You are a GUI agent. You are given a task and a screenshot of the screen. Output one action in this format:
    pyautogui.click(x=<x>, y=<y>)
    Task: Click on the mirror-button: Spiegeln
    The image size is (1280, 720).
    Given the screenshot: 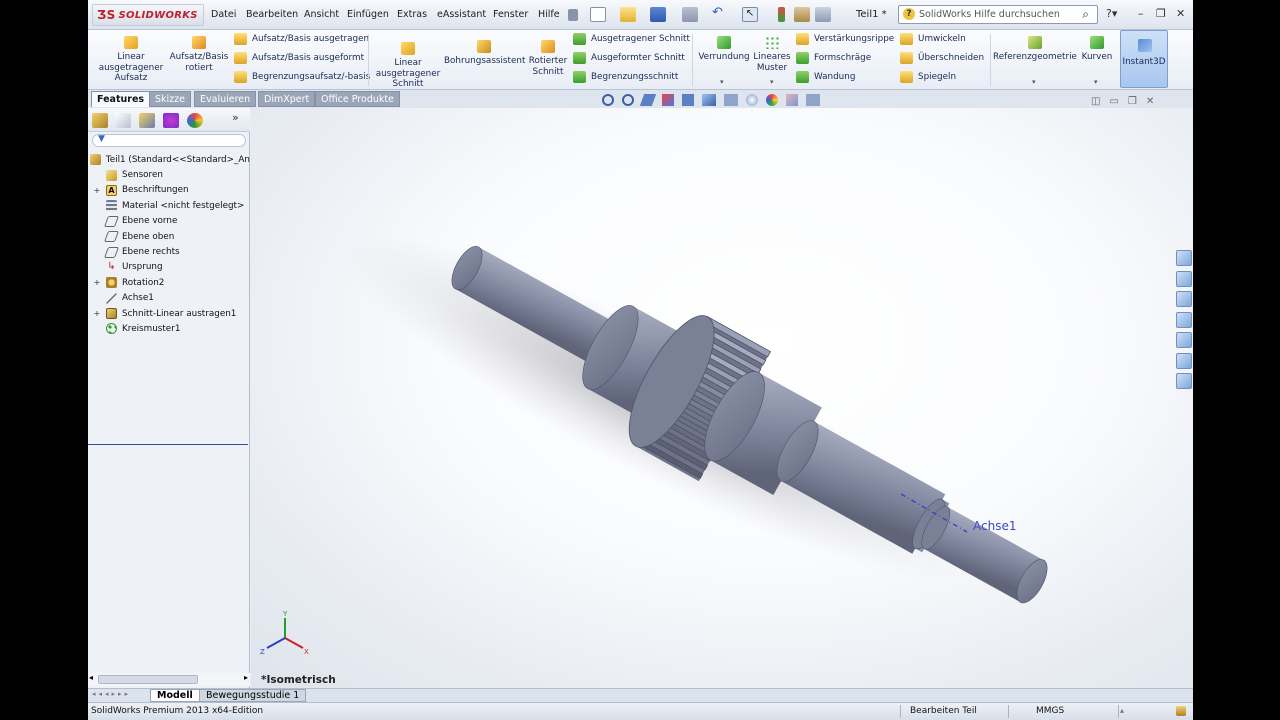 What is the action you would take?
    pyautogui.click(x=928, y=77)
    